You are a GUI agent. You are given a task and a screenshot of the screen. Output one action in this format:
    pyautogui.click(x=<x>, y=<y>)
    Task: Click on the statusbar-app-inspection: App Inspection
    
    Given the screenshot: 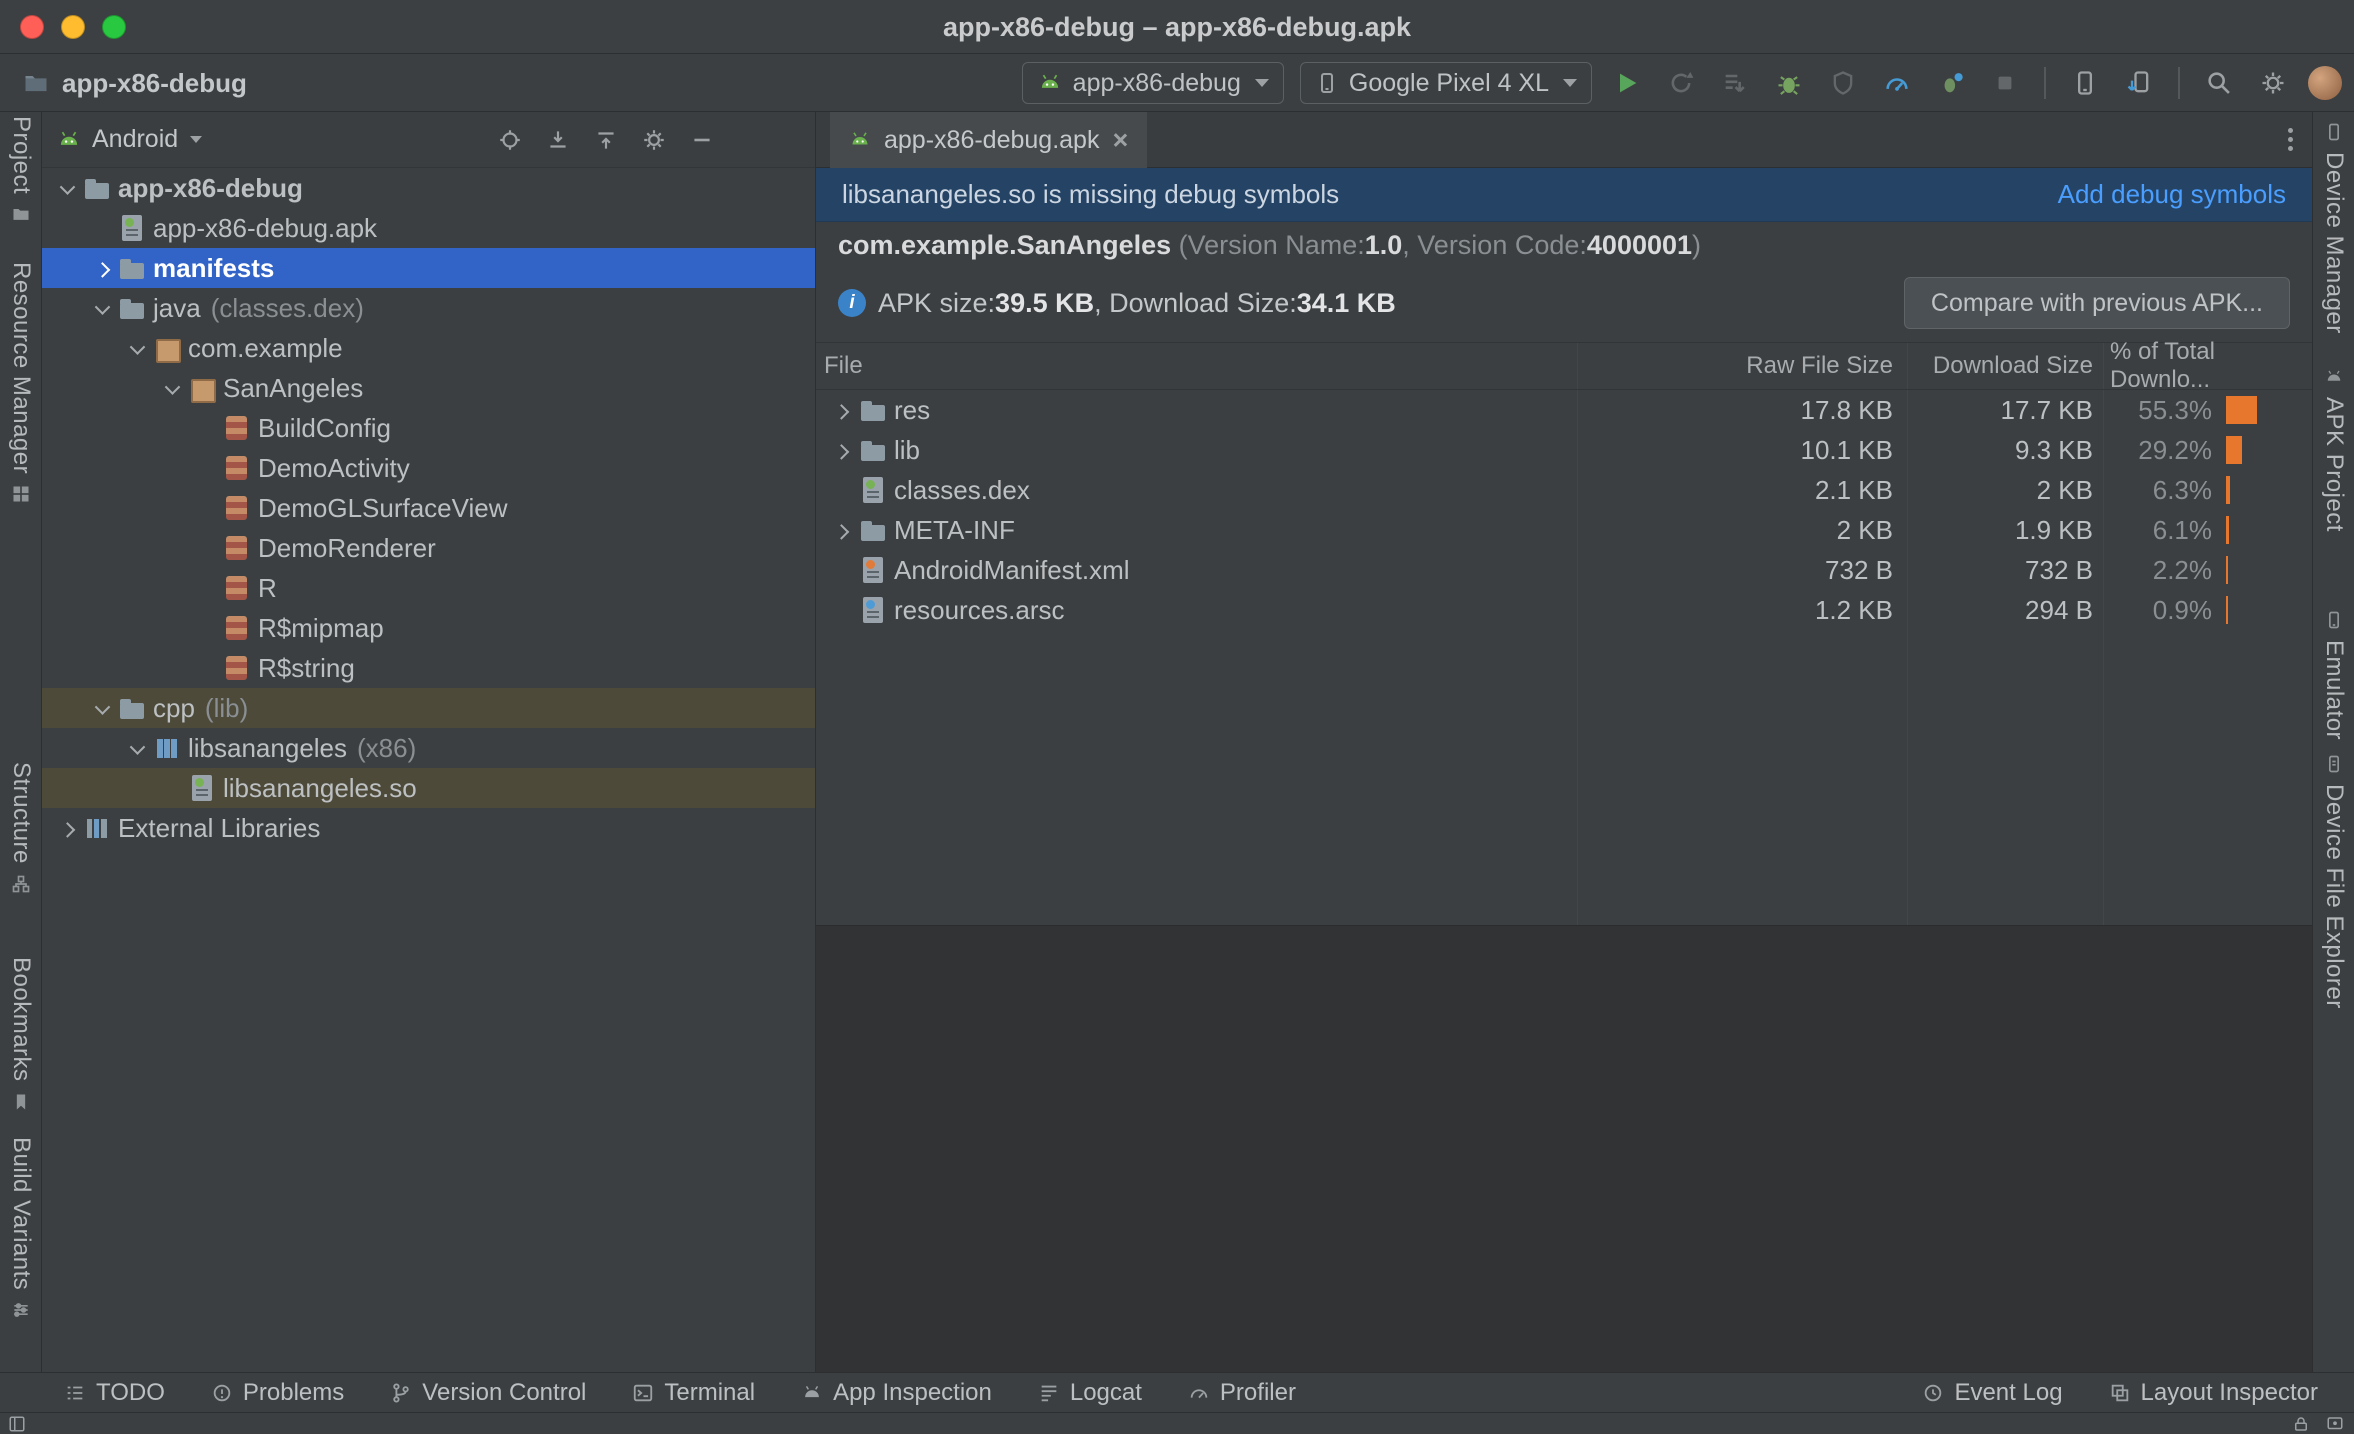 What is the action you would take?
    pyautogui.click(x=896, y=1393)
    